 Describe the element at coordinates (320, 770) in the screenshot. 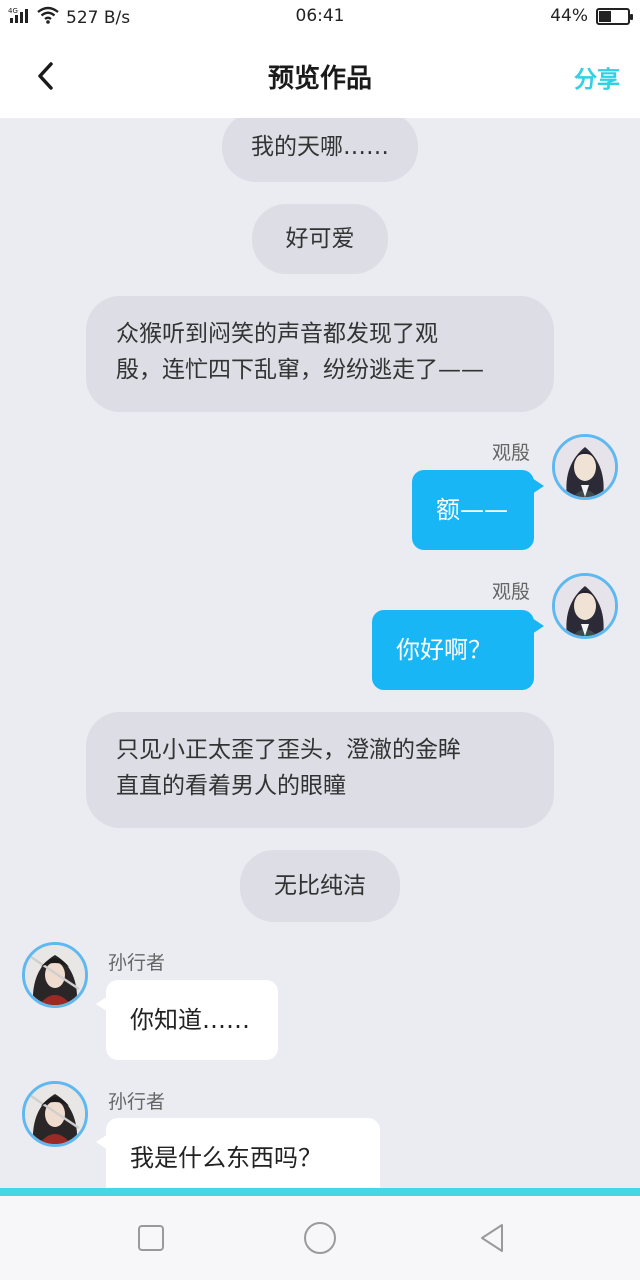

I see `narration-bubble: 只见小正太歪了歪头，澄澈的金眸 直直的看着男人的眼瞳` at that location.